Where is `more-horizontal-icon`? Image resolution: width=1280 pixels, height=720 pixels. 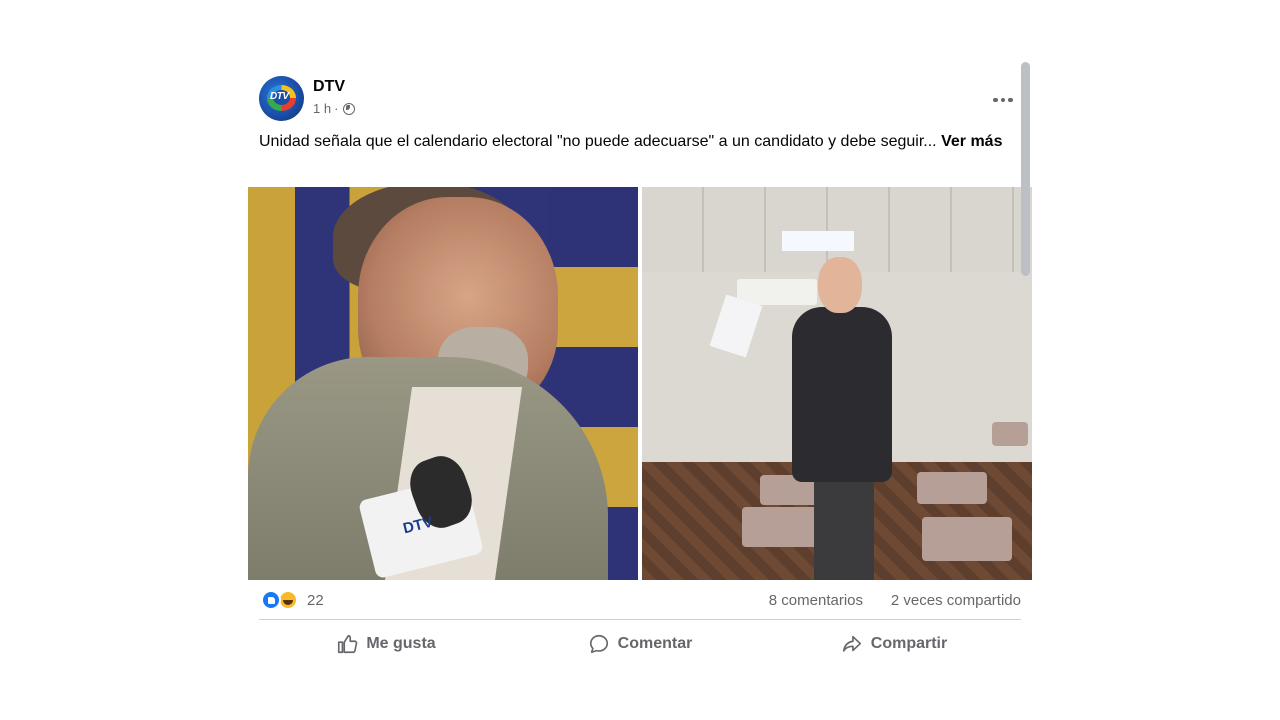
more-horizontal-icon is located at coordinates (995, 100).